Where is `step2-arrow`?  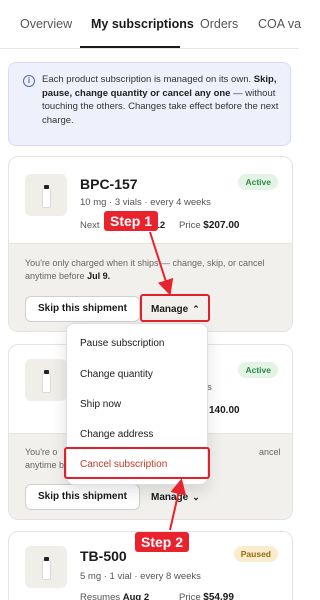 step2-arrow is located at coordinates (178, 504).